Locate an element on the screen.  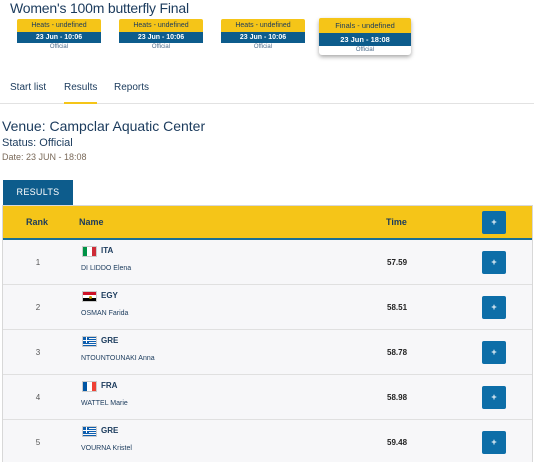
venue-date: Date: 23 JUN - 18:08 is located at coordinates (44, 157).